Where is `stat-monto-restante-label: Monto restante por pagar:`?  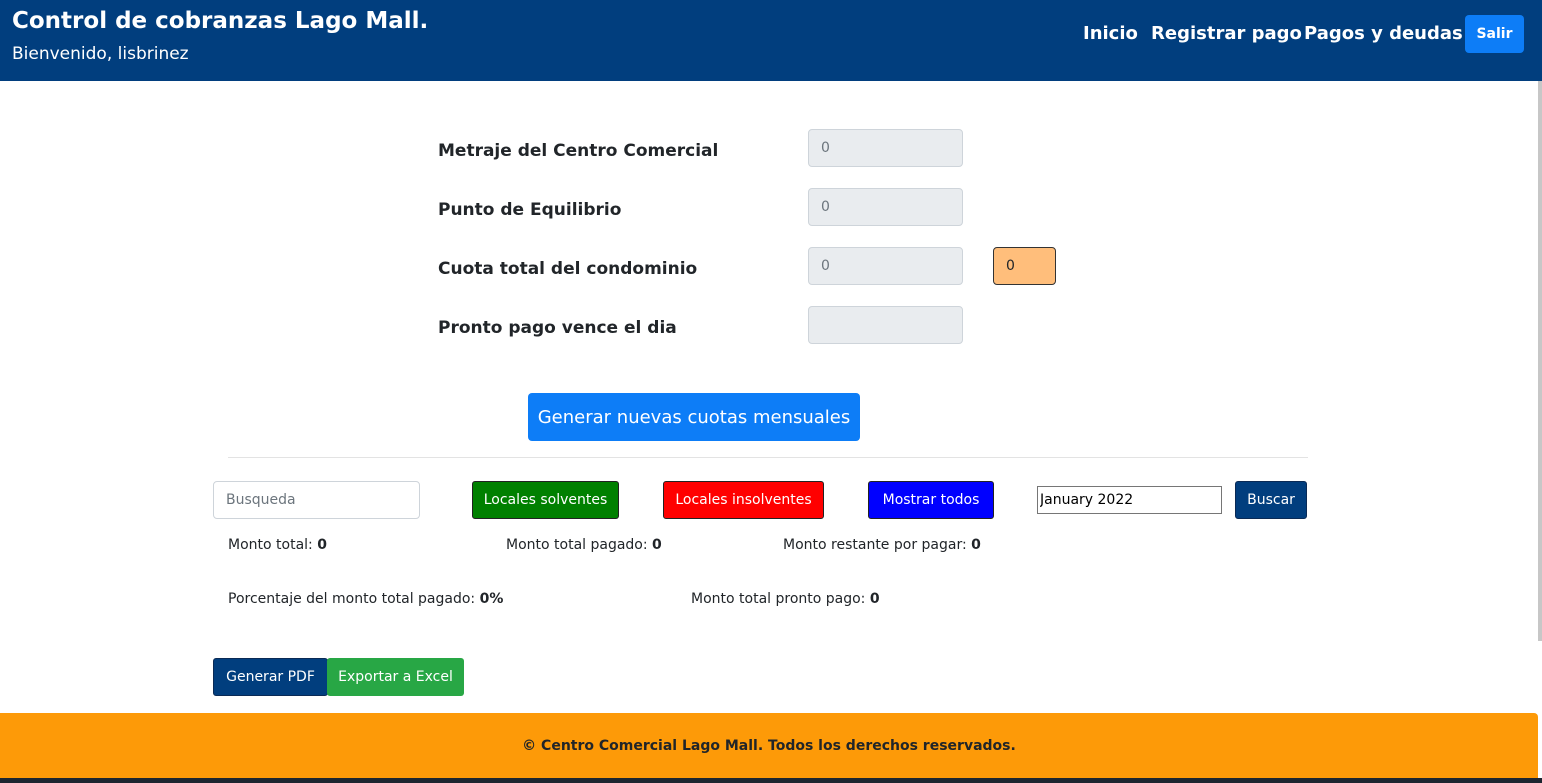 stat-monto-restante-label: Monto restante por pagar: is located at coordinates (875, 545).